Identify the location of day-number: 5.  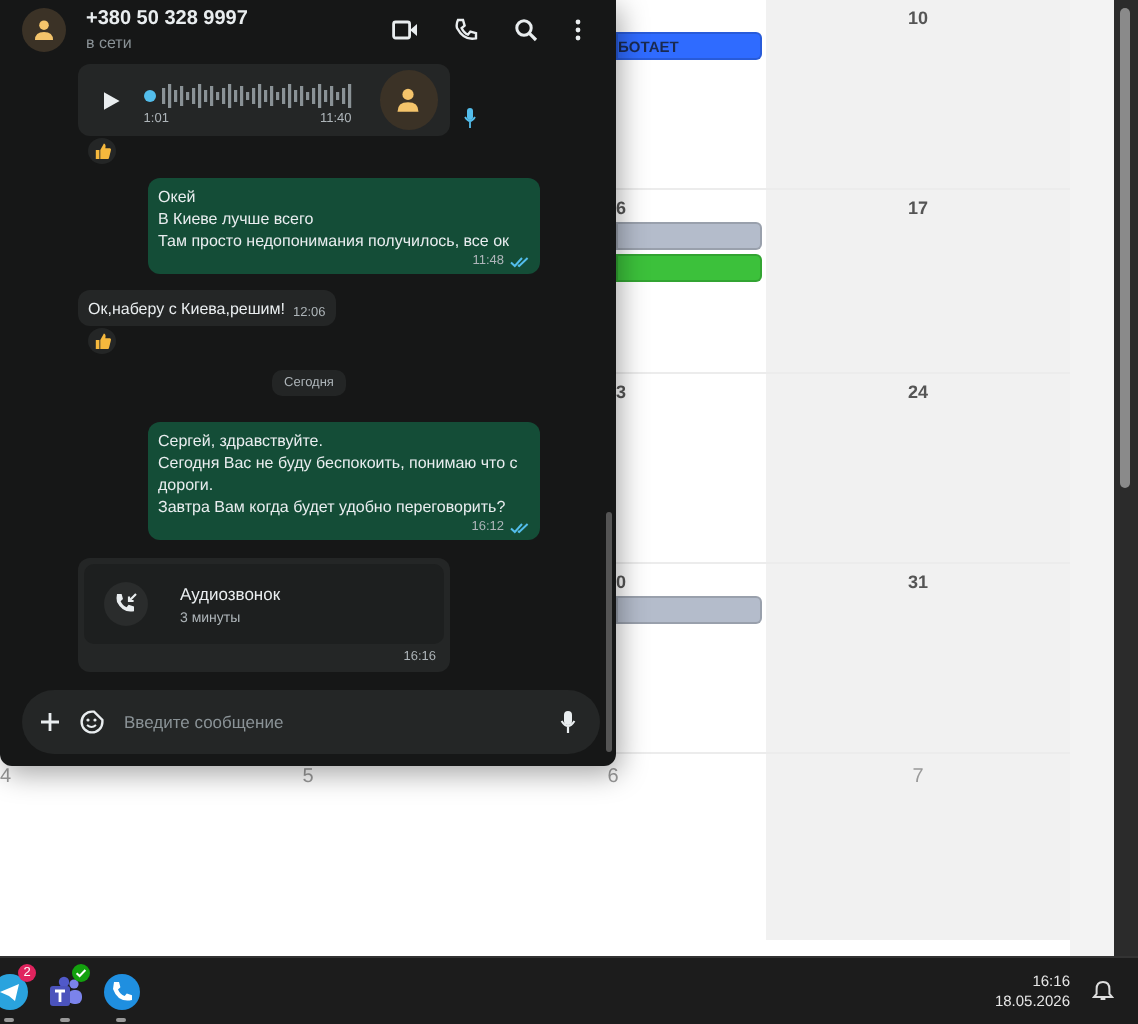
(308, 778).